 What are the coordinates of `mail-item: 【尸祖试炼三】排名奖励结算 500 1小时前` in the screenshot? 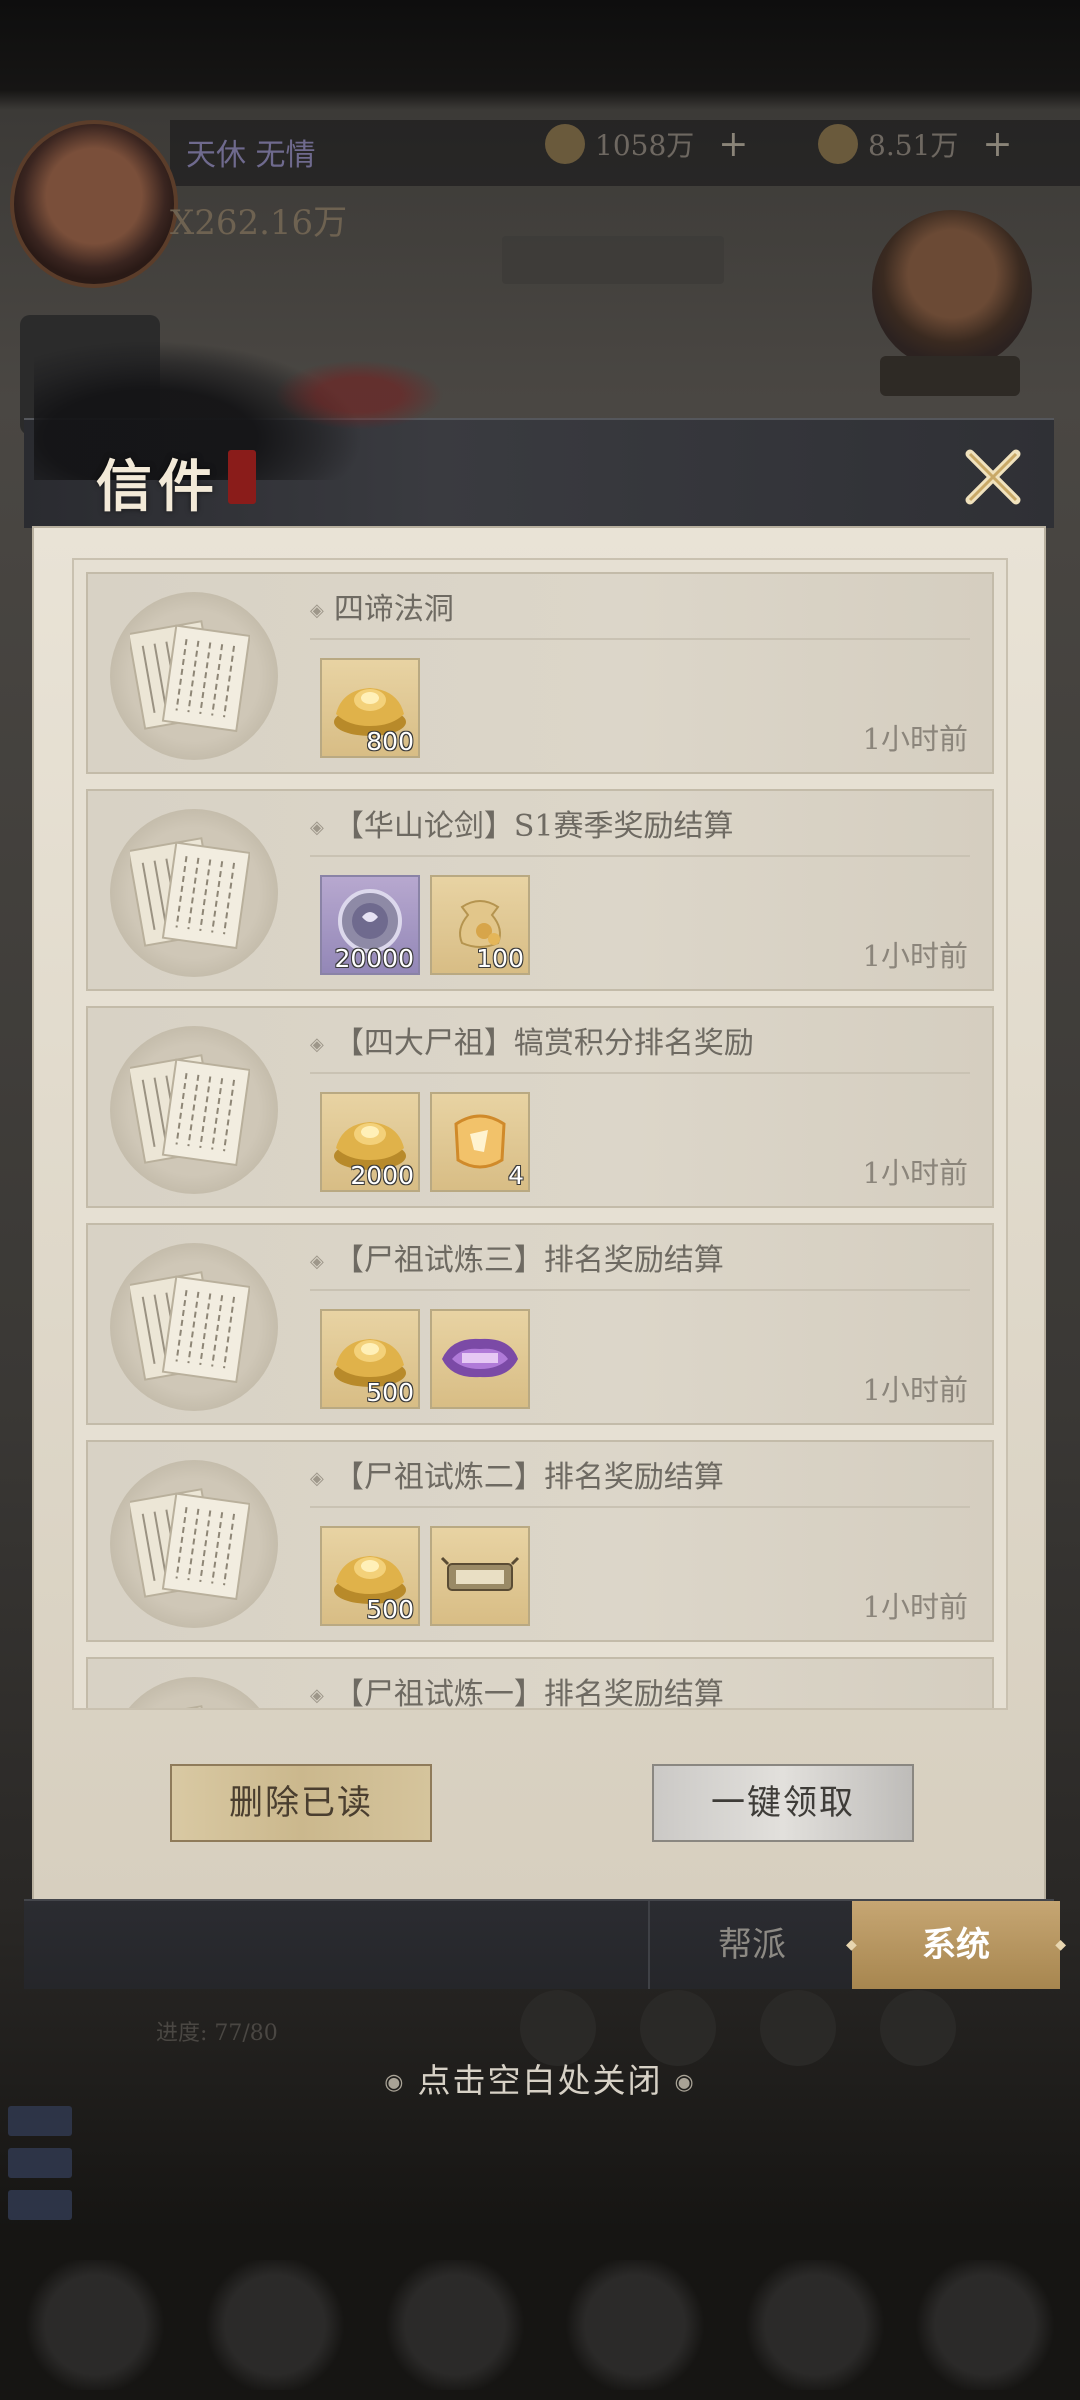 It's located at (540, 1324).